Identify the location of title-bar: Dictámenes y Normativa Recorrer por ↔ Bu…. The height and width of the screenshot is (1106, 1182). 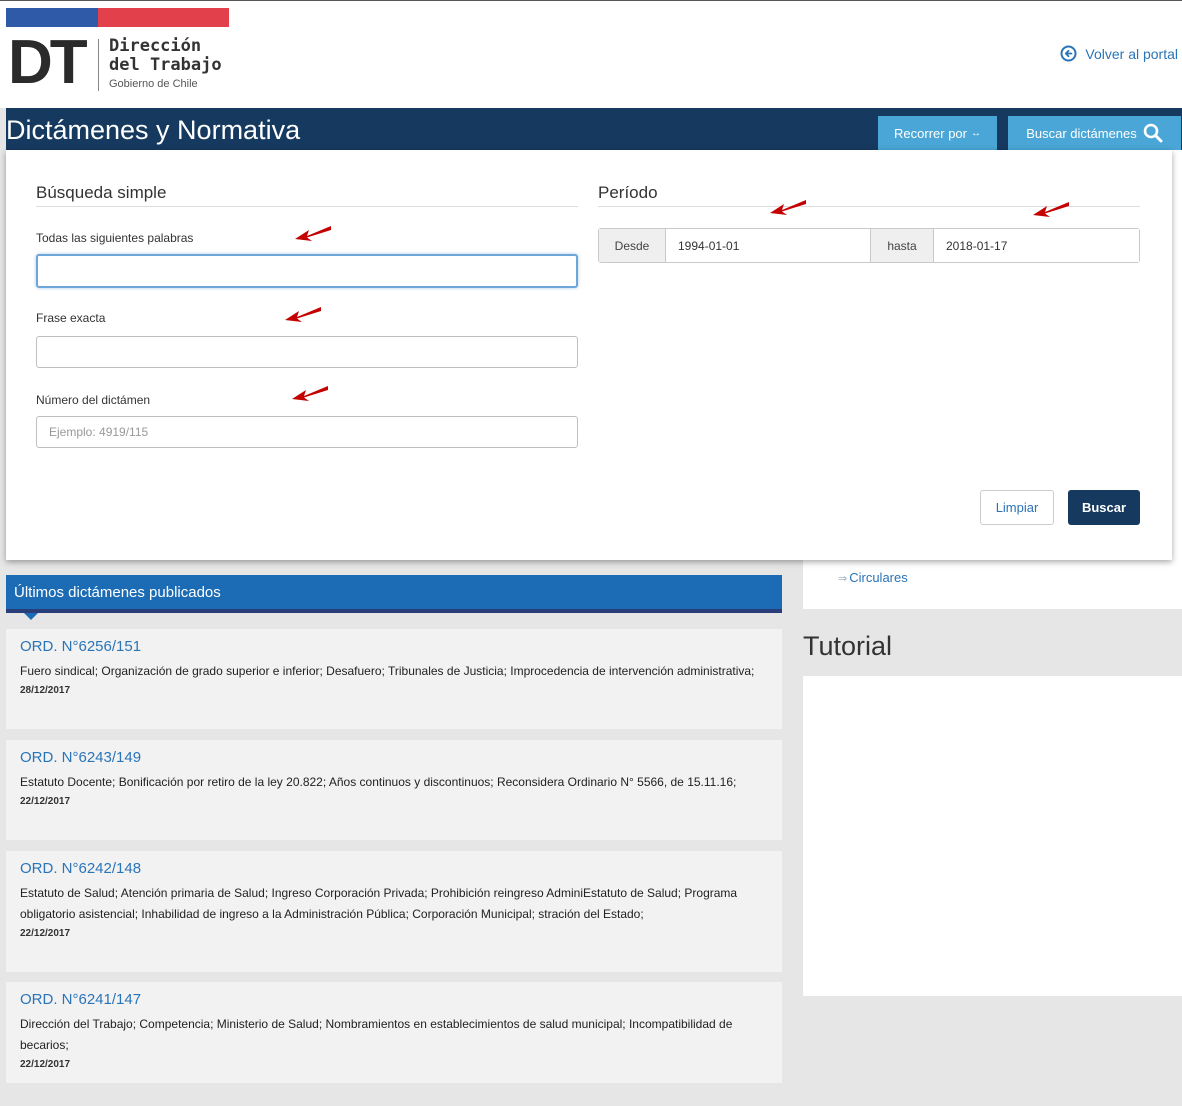
(594, 133).